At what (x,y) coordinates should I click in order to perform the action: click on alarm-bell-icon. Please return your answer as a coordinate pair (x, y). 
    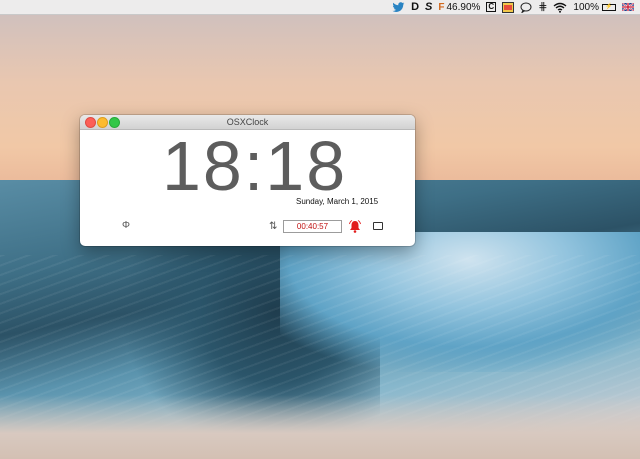
    Looking at the image, I should click on (355, 229).